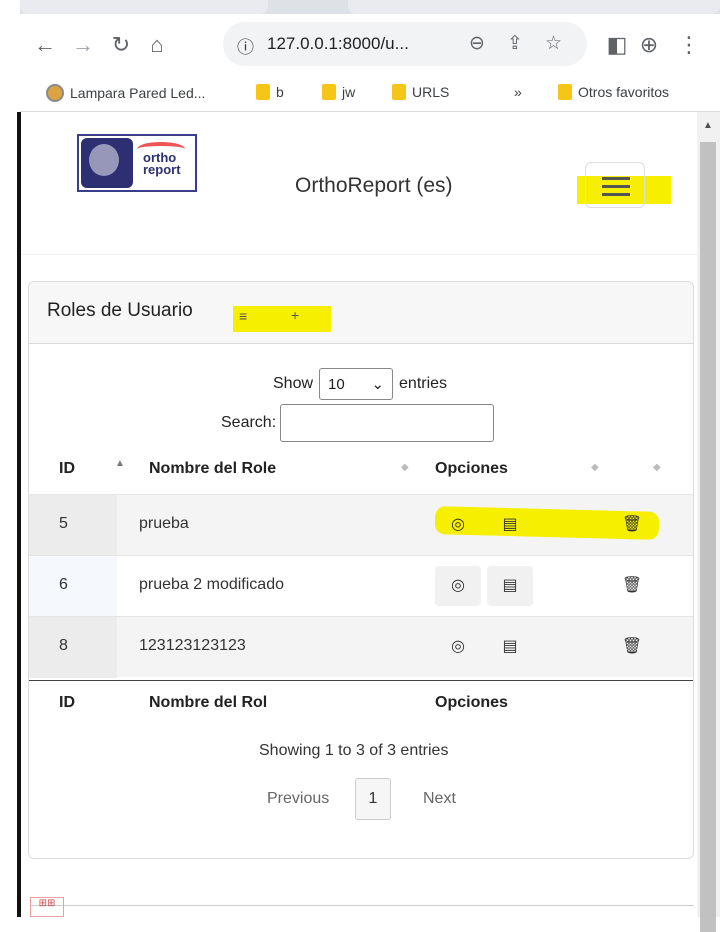  I want to click on column-header-id: ID, so click(67, 469).